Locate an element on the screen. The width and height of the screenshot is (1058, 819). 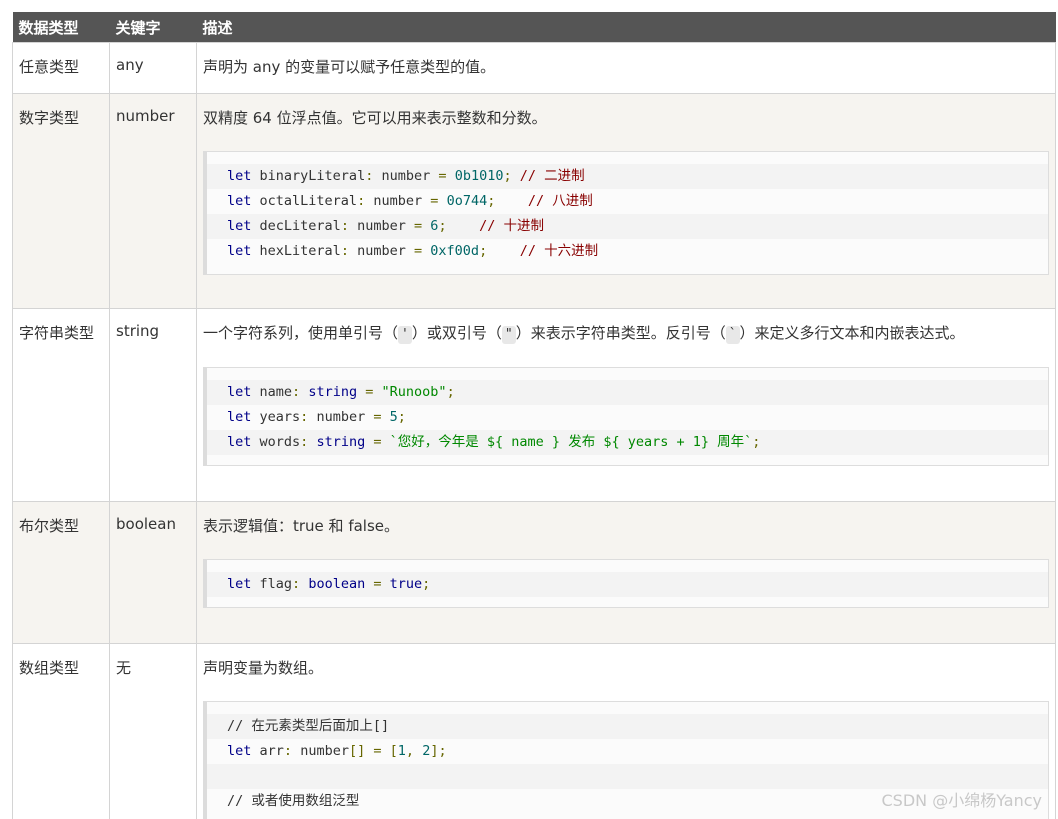
description-text: 表示逻辑值：true 和 false。 is located at coordinates (301, 526).